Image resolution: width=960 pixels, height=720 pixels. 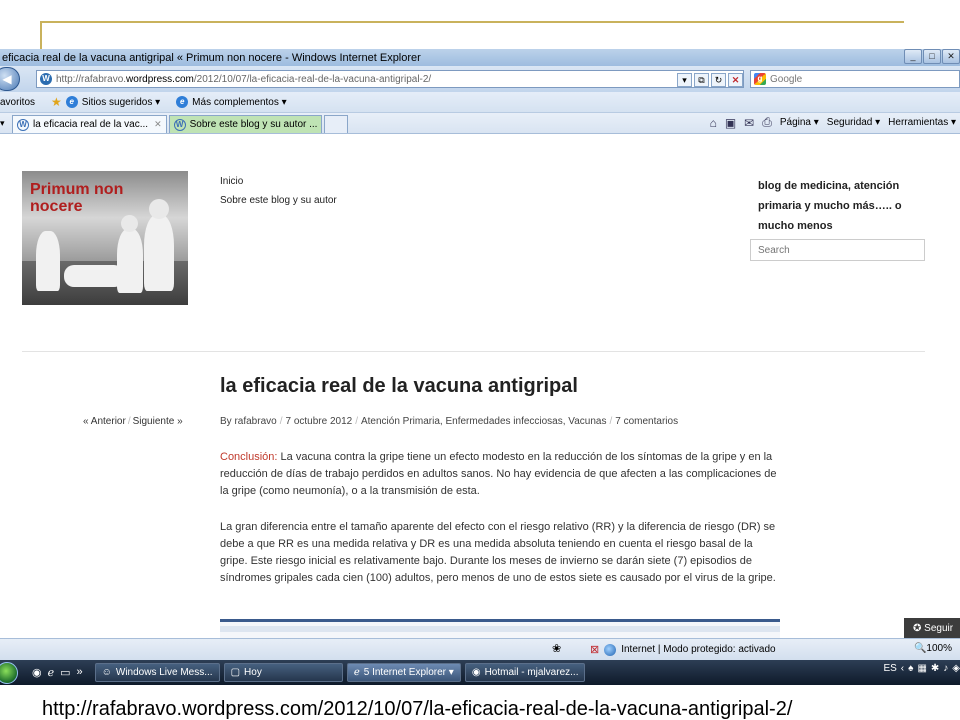 What do you see at coordinates (283, 672) in the screenshot?
I see `taskbar-hoy: ▢ Hoy` at bounding box center [283, 672].